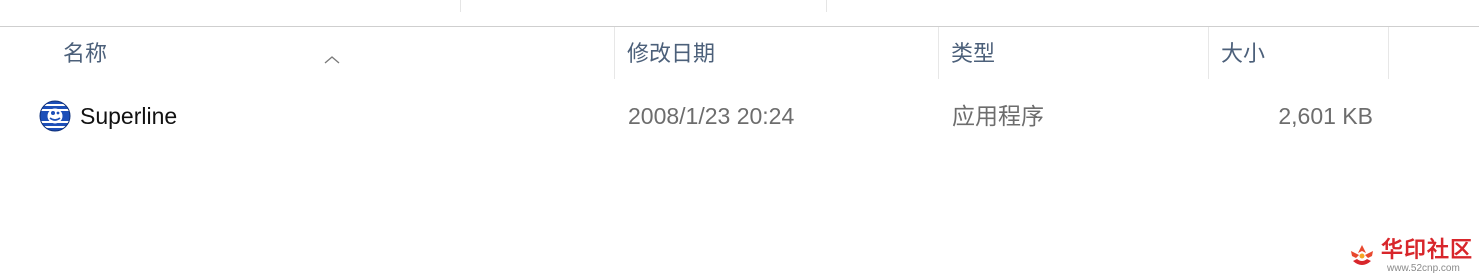 This screenshot has width=1479, height=277. I want to click on column-header-date-modified: 修改日期, so click(671, 53).